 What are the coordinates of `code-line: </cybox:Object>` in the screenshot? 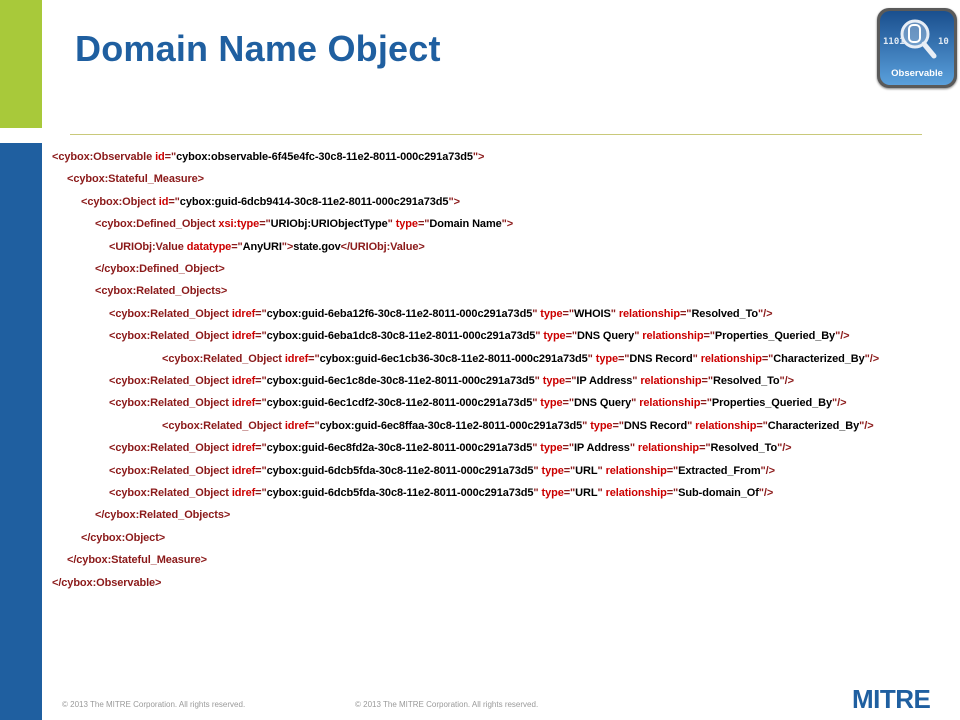 It's located at (123, 538).